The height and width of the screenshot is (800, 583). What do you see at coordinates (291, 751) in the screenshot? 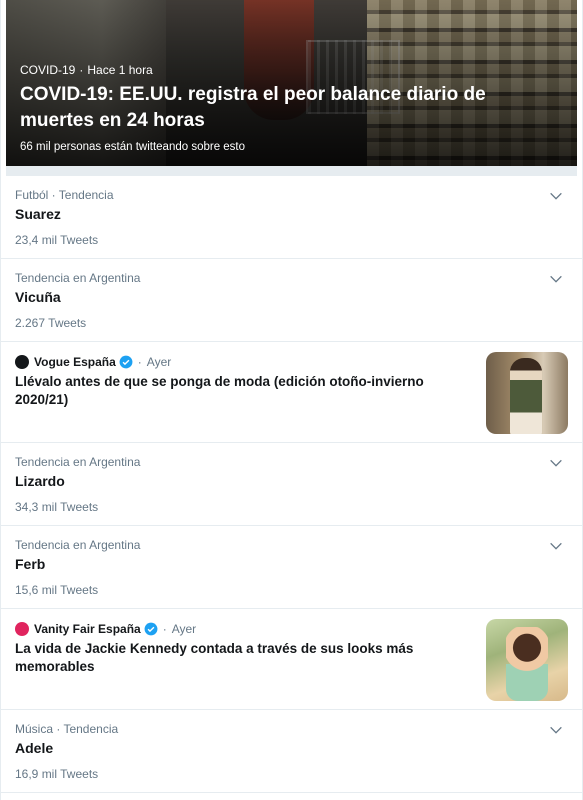
I see `trend-item: Música · Tendencia Adele 16,9 mil Tweets` at bounding box center [291, 751].